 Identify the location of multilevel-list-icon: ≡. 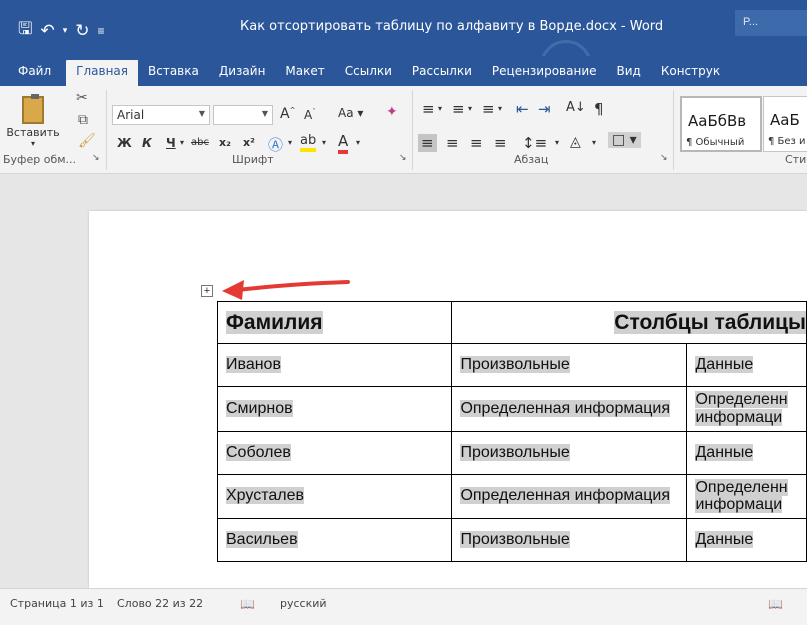
(488, 109).